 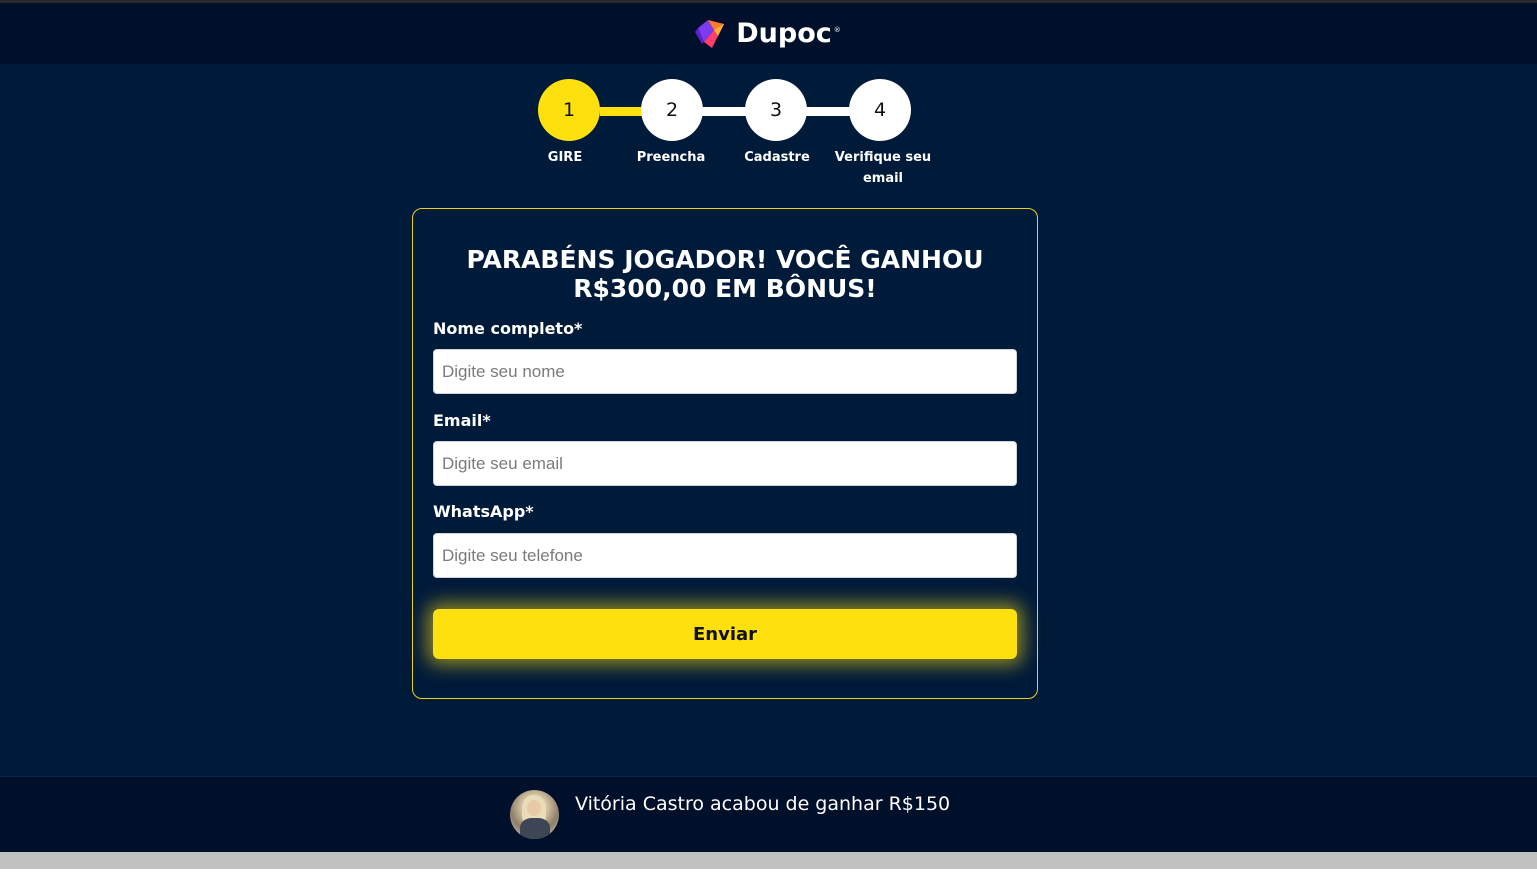 I want to click on name-label: Nome completo*, so click(x=508, y=328).